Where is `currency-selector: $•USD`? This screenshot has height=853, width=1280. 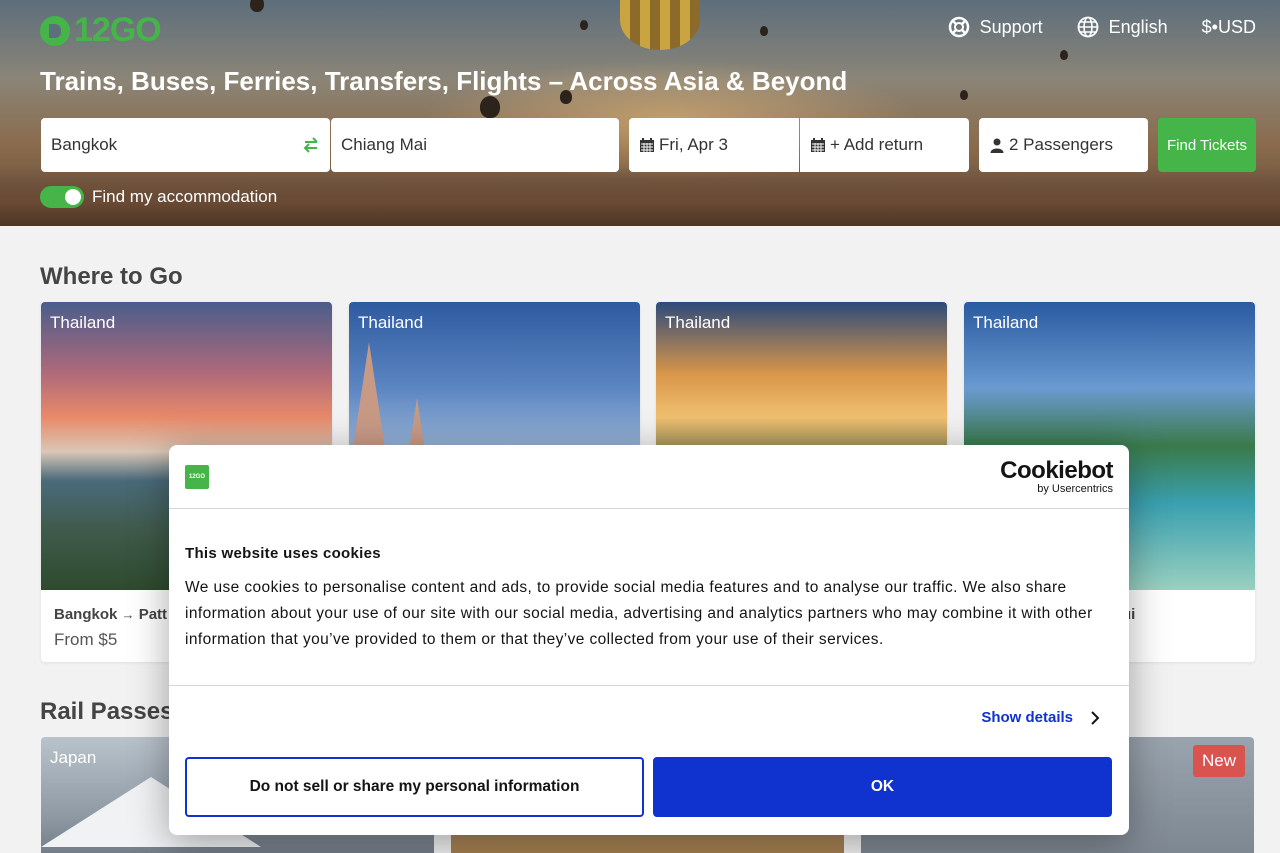 currency-selector: $•USD is located at coordinates (1229, 27).